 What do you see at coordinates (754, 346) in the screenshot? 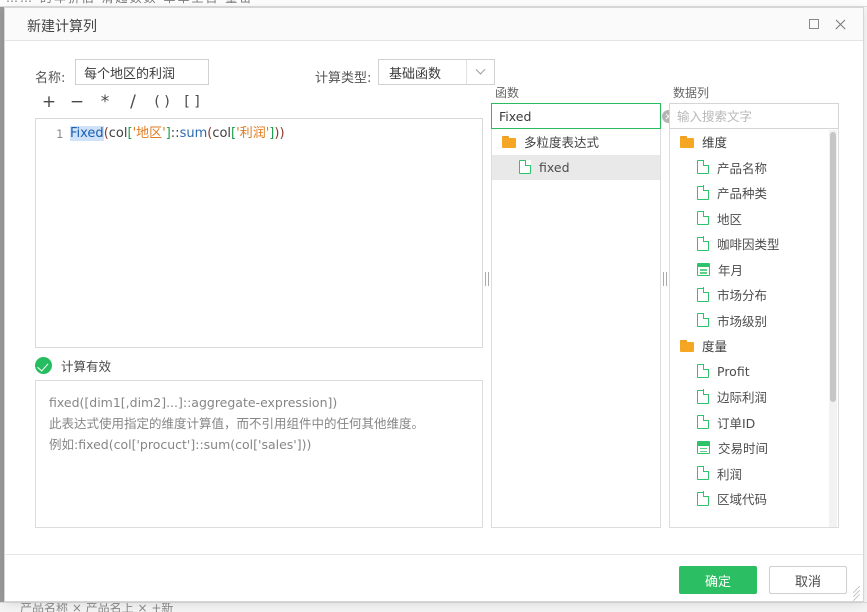
I see `data-column-row-folder: 度量` at bounding box center [754, 346].